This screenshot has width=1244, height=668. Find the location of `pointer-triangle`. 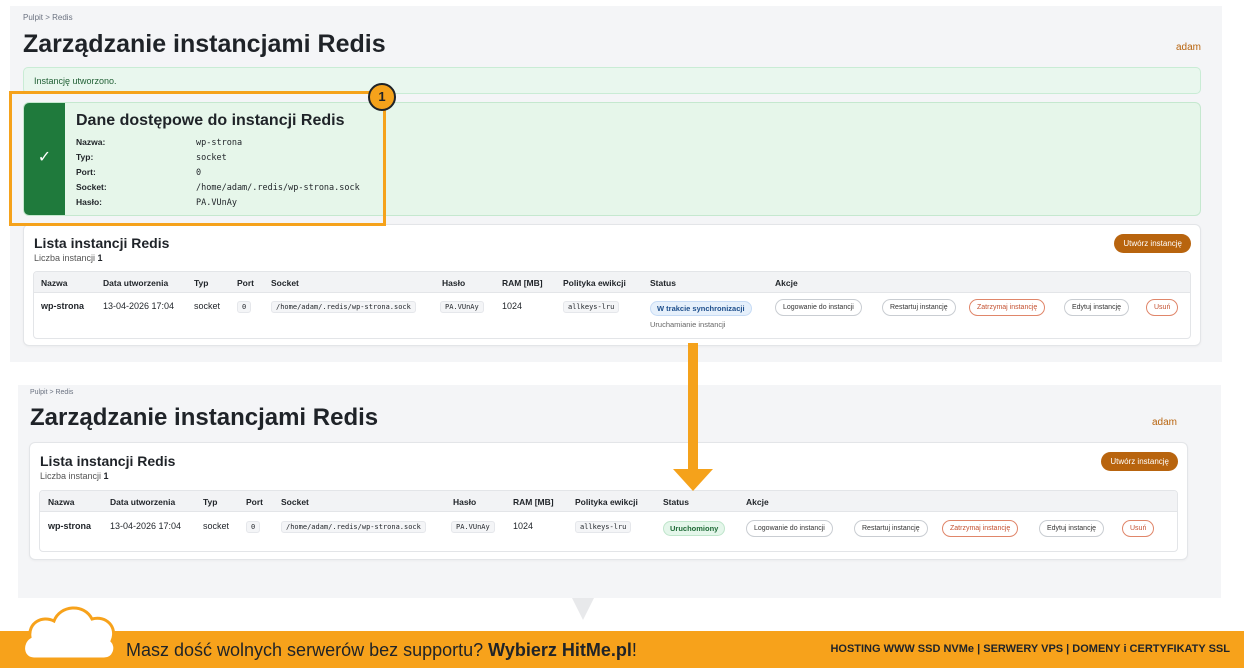

pointer-triangle is located at coordinates (583, 609).